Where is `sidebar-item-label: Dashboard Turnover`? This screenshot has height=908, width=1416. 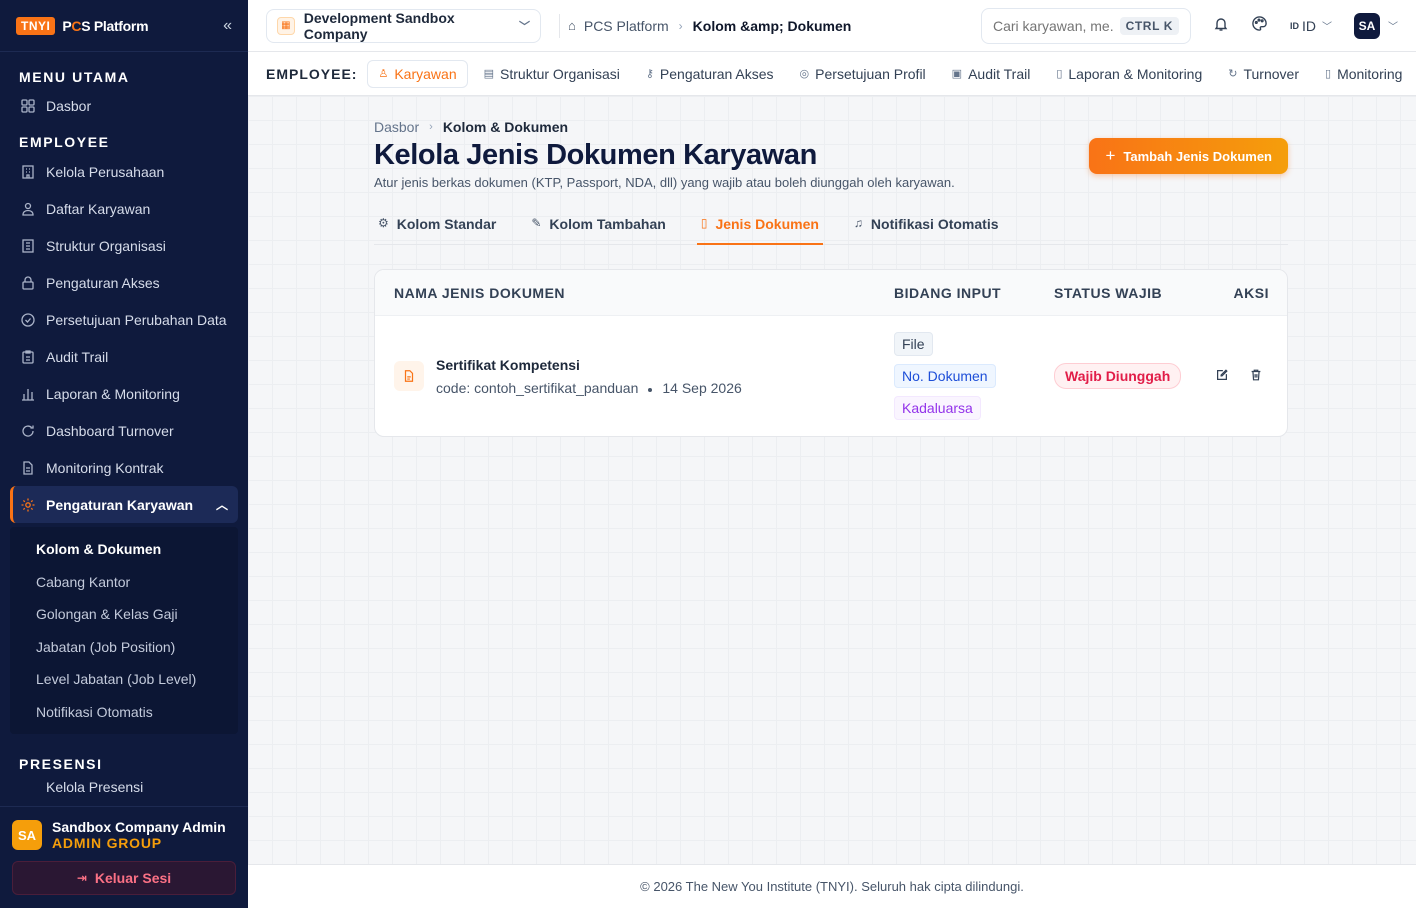 sidebar-item-label: Dashboard Turnover is located at coordinates (110, 430).